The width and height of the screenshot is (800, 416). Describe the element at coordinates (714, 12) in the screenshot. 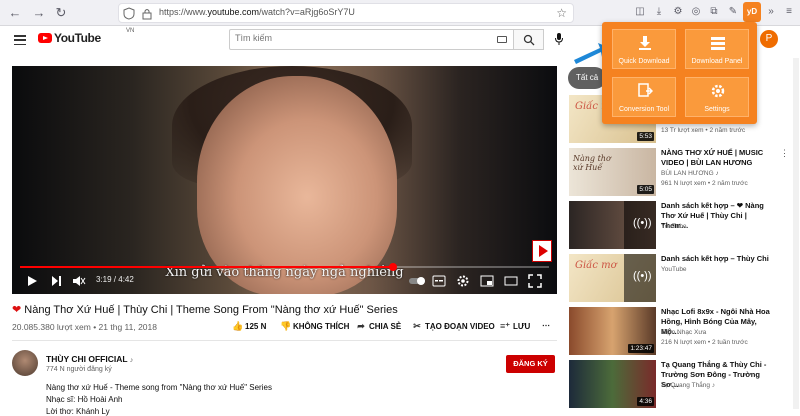

I see `puzzle-icon: ⧉` at that location.